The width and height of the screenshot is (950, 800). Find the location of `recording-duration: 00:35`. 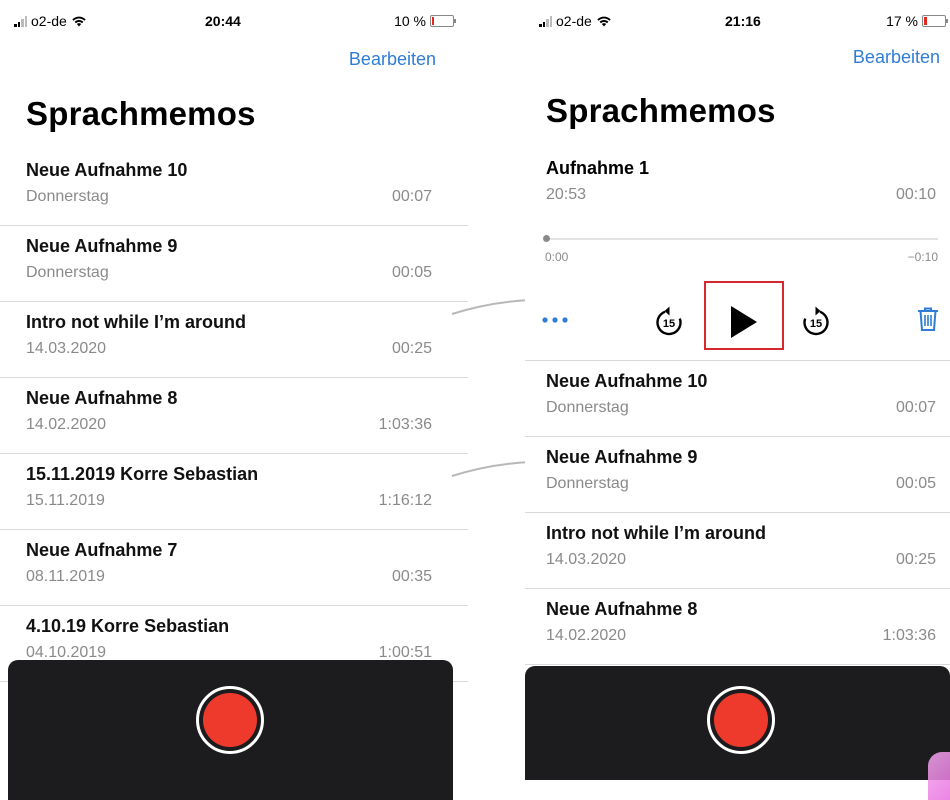

recording-duration: 00:35 is located at coordinates (411, 576).